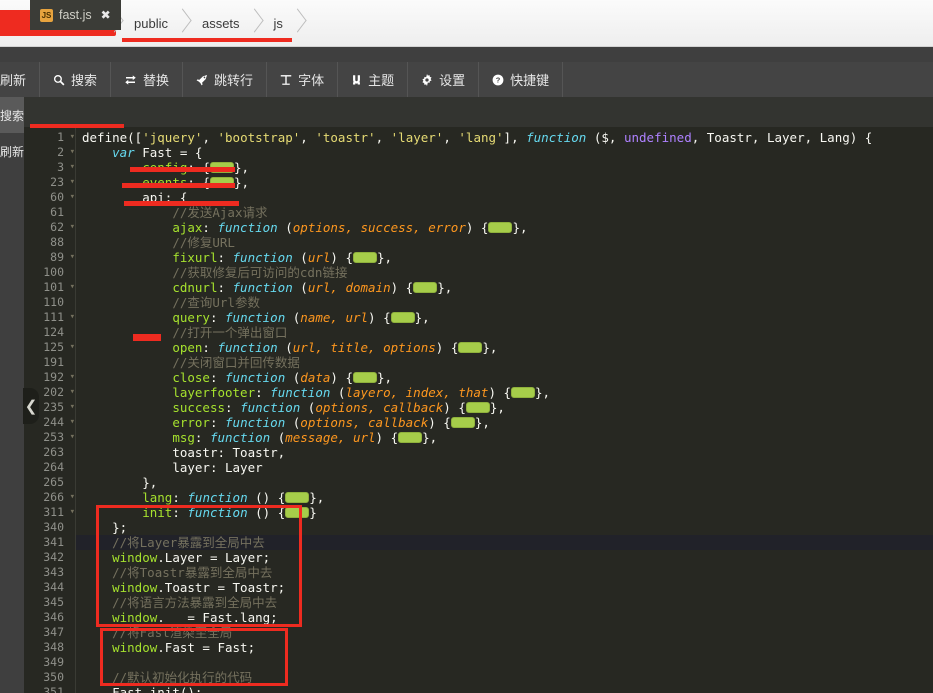 The width and height of the screenshot is (933, 693). What do you see at coordinates (504, 182) in the screenshot?
I see `code-line: events: {},` at bounding box center [504, 182].